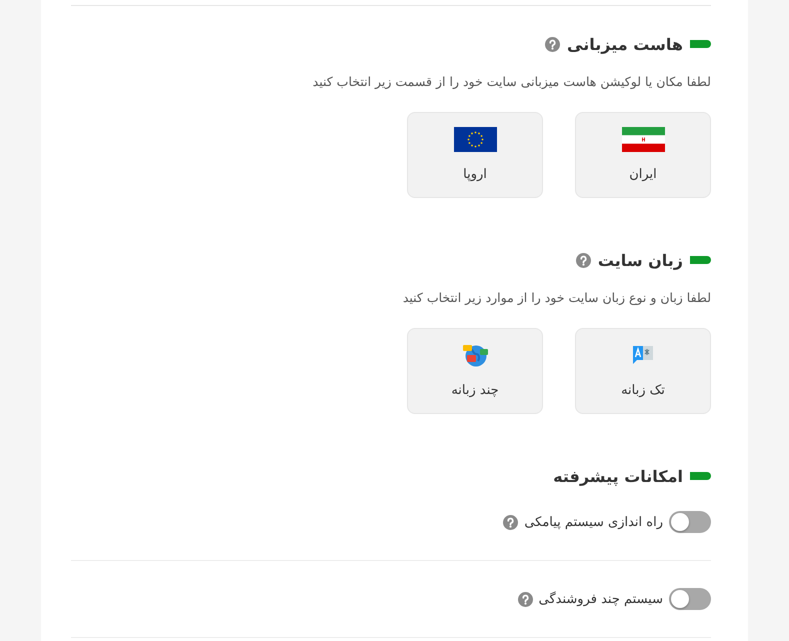  What do you see at coordinates (475, 371) in the screenshot?
I see `option-card: چند زبانه` at bounding box center [475, 371].